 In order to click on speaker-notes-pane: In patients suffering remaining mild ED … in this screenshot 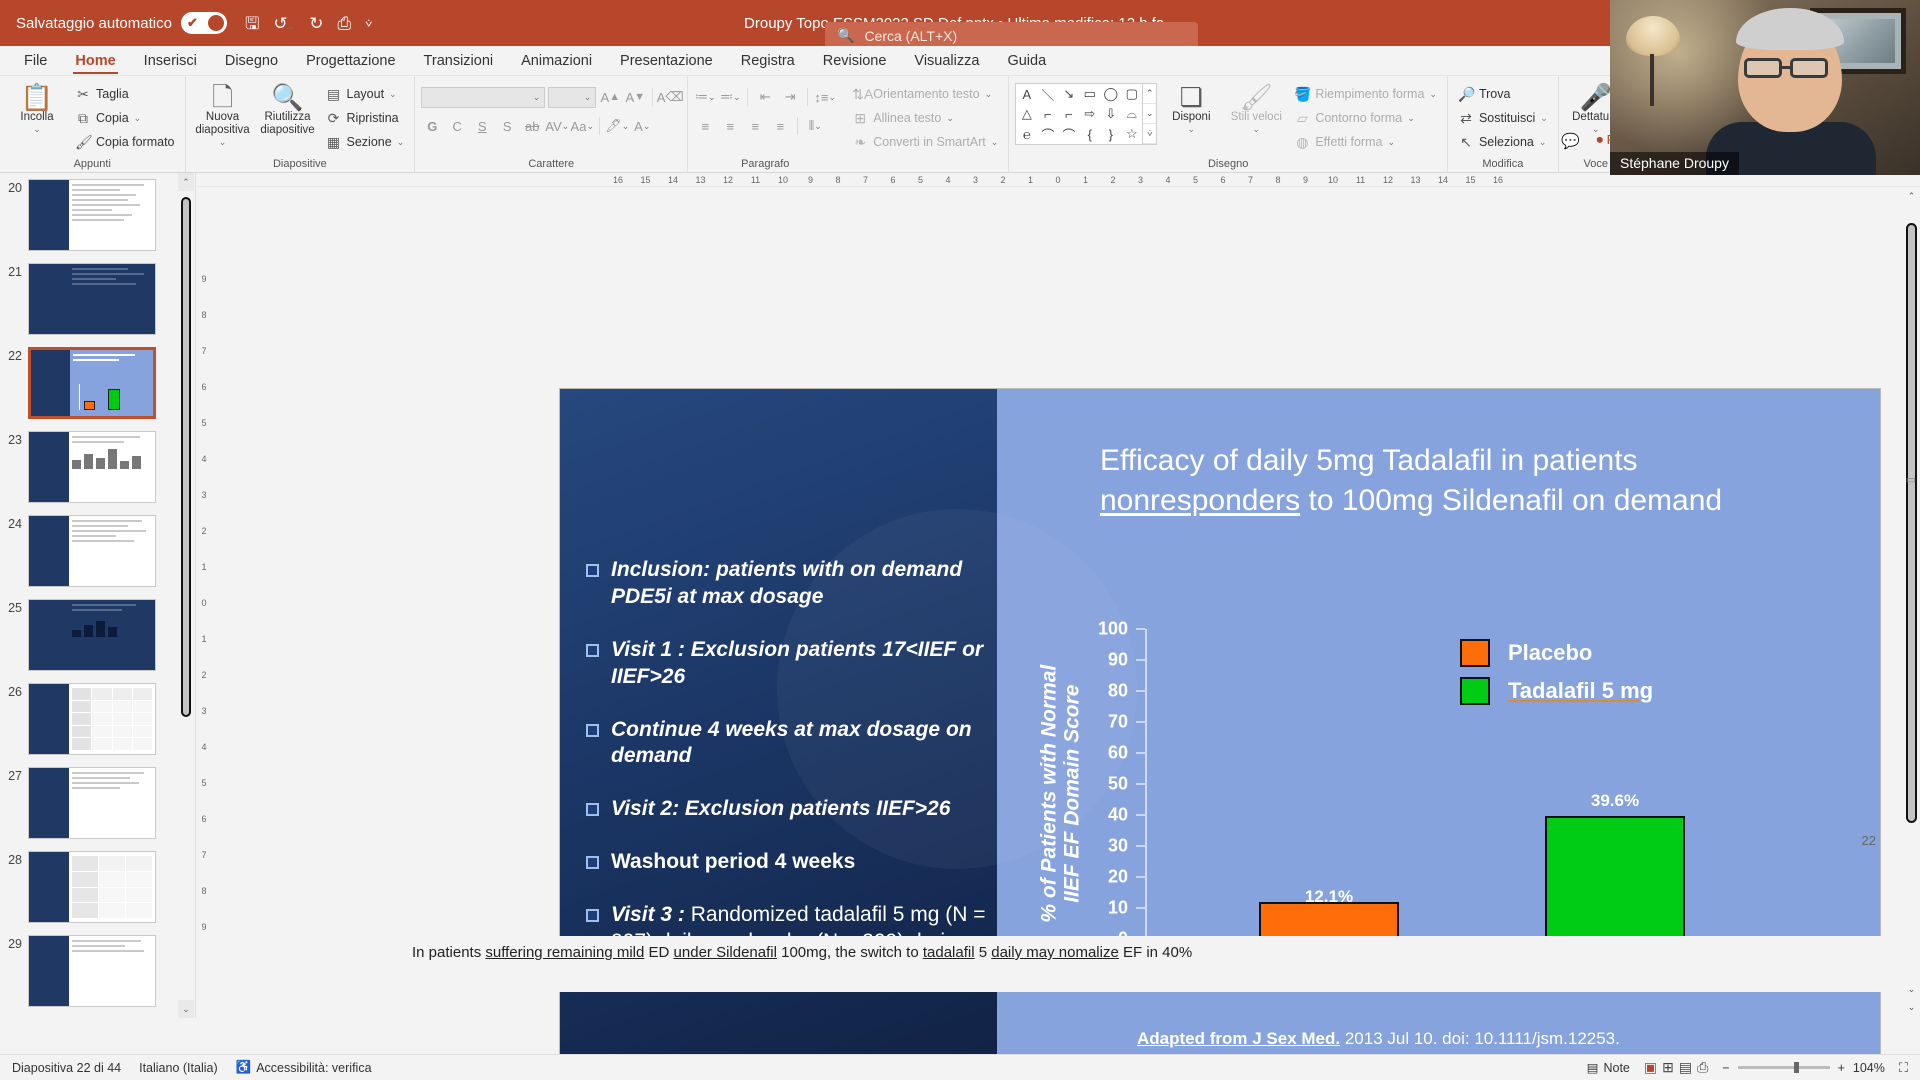, I will do `click(1156, 964)`.